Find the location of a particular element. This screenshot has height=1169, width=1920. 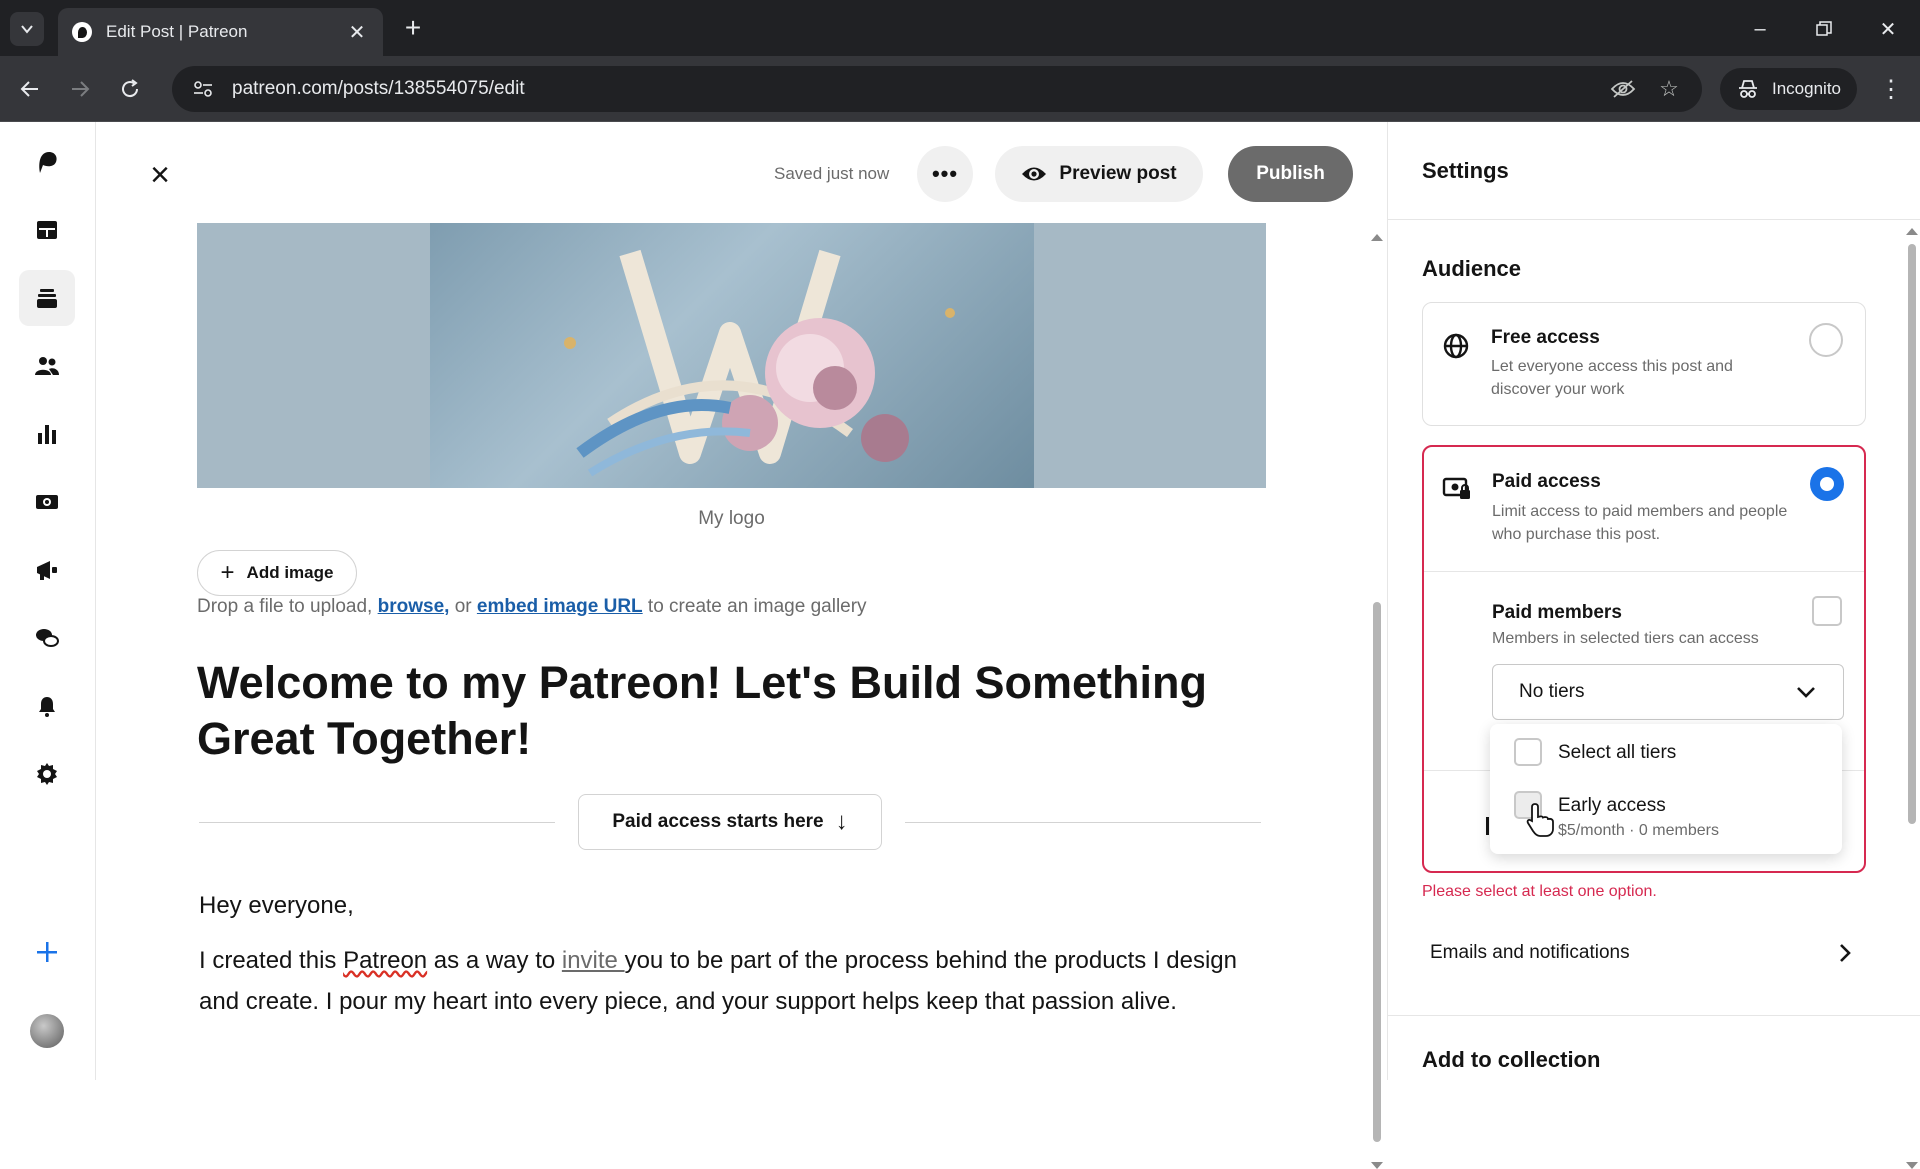

tab-title: Edit Post | Patreon is located at coordinates (177, 31).